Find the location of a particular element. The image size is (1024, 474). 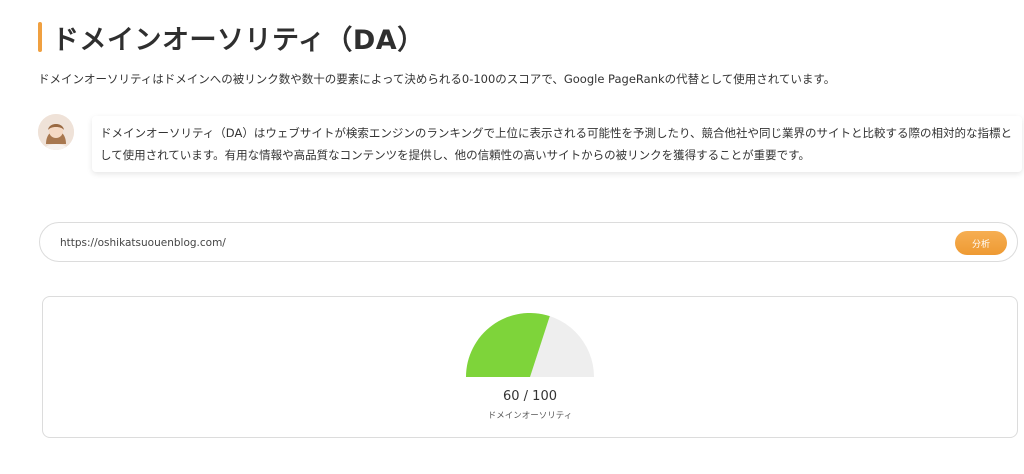

url-analyzer-bar: 分析 is located at coordinates (528, 242).